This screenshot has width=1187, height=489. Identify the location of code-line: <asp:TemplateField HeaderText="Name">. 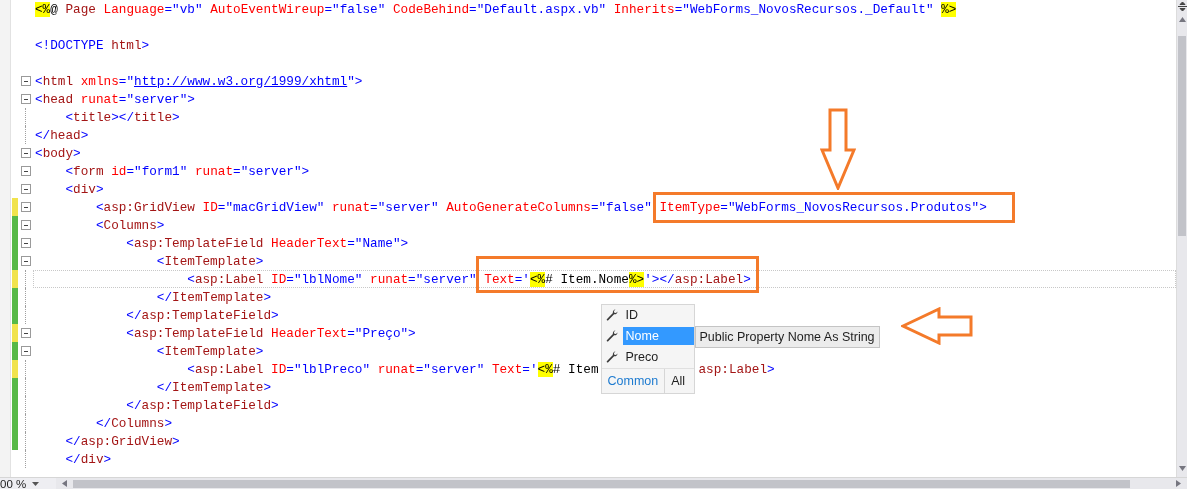
(267, 243).